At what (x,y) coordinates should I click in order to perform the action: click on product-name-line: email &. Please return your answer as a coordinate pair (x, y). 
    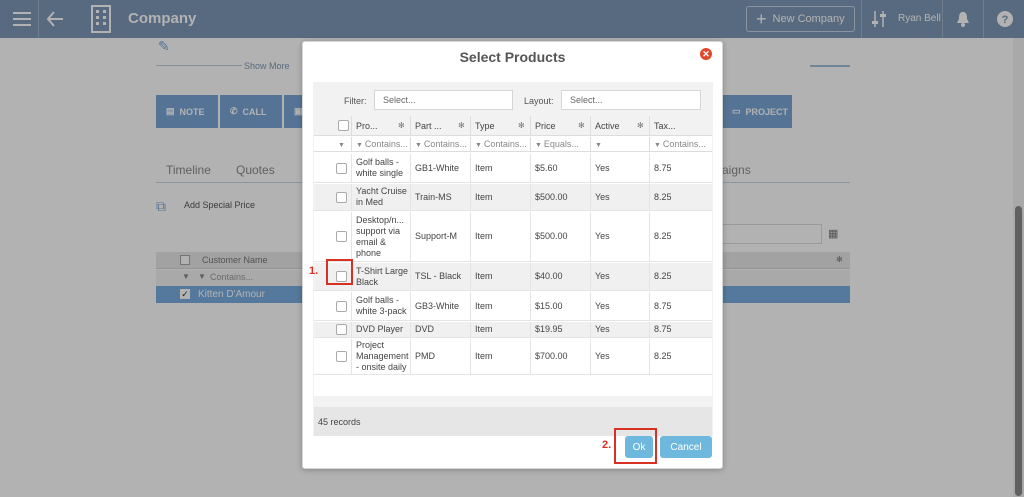
    Looking at the image, I should click on (371, 241).